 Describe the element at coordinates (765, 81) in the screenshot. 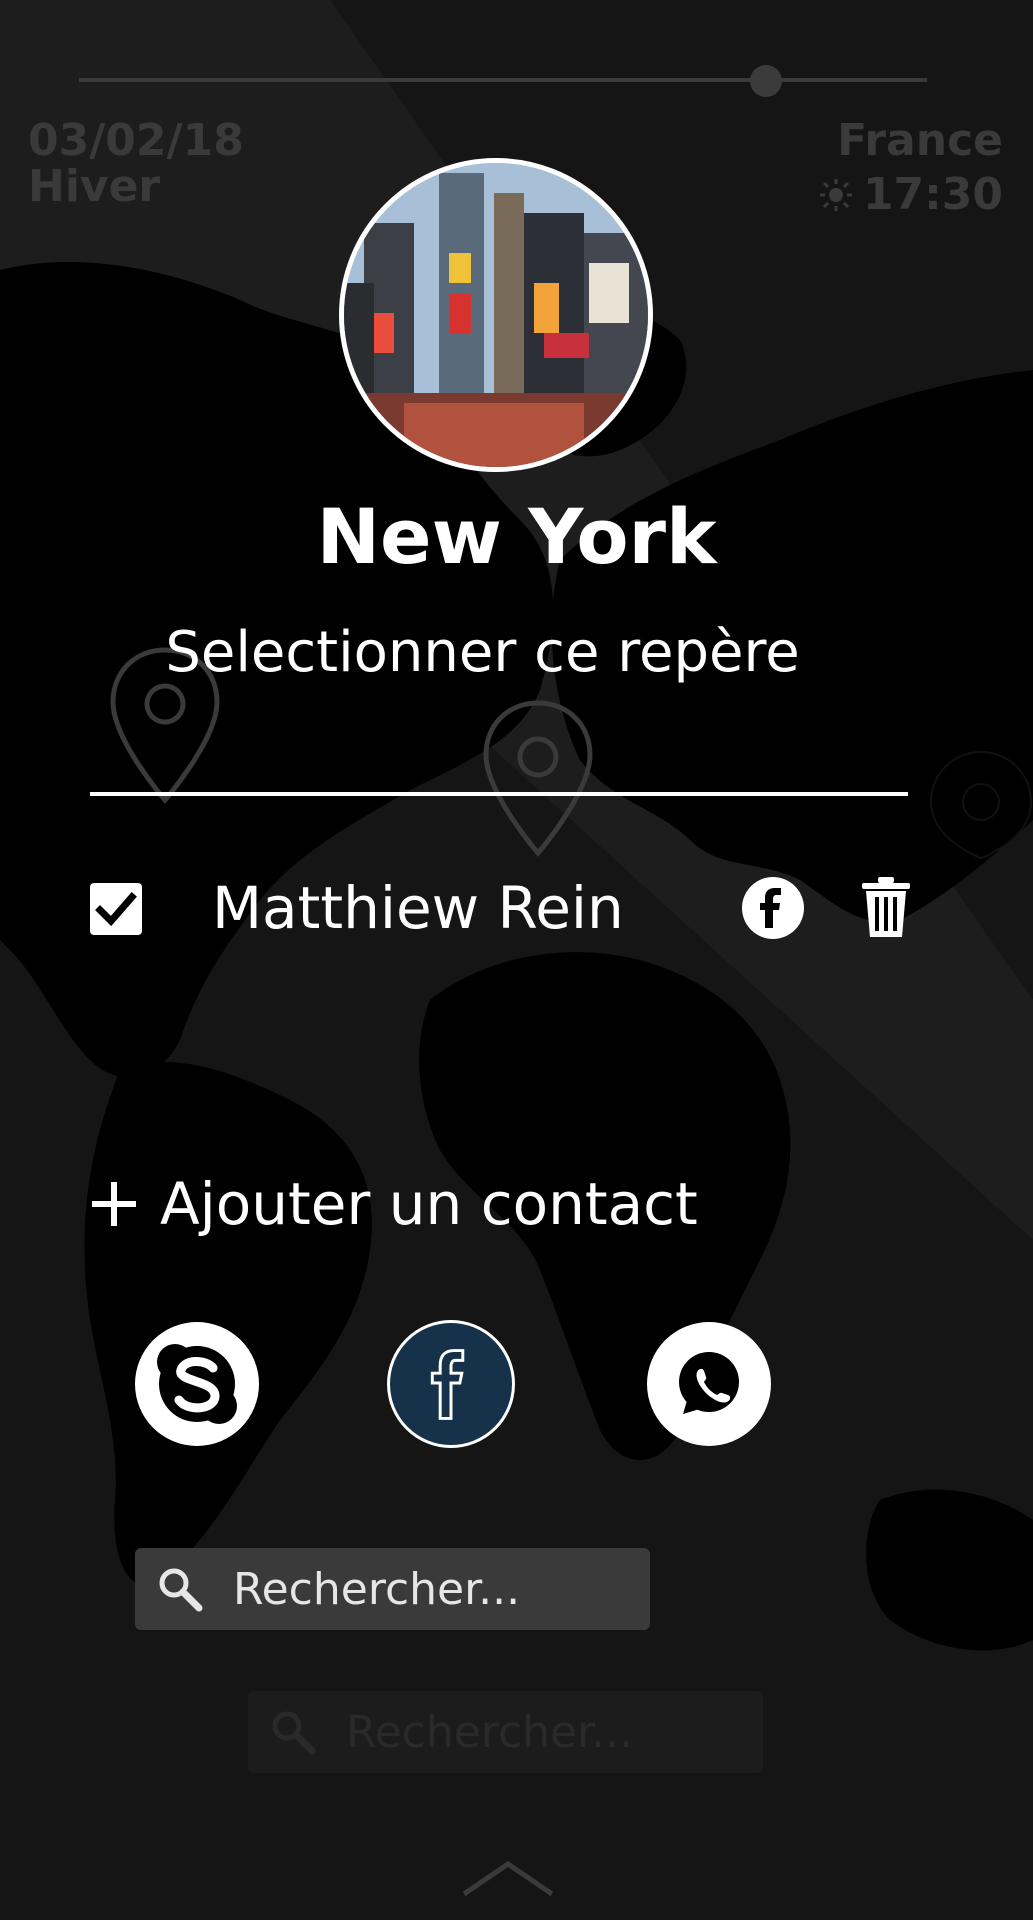

I see `timeline-slider-thumb` at that location.